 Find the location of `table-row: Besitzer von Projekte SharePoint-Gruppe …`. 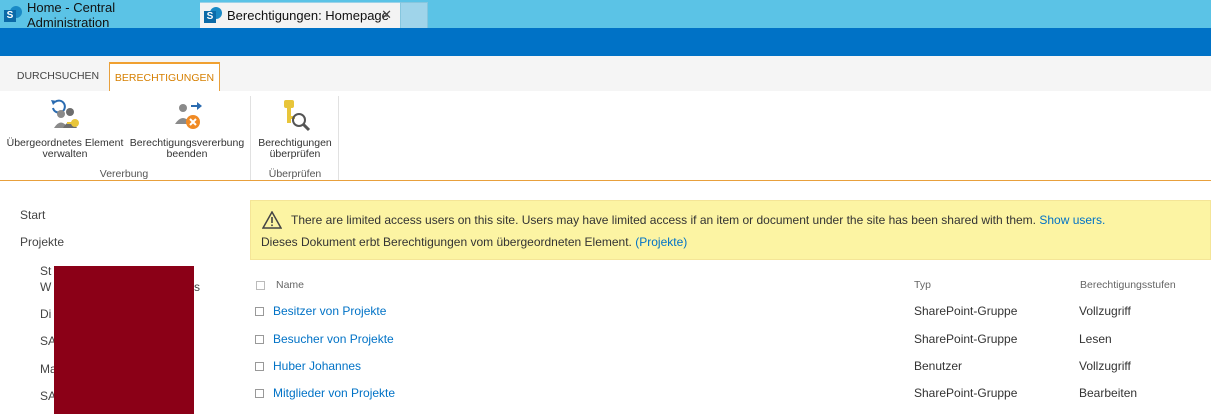

table-row: Besitzer von Projekte SharePoint-Gruppe … is located at coordinates (730, 317).